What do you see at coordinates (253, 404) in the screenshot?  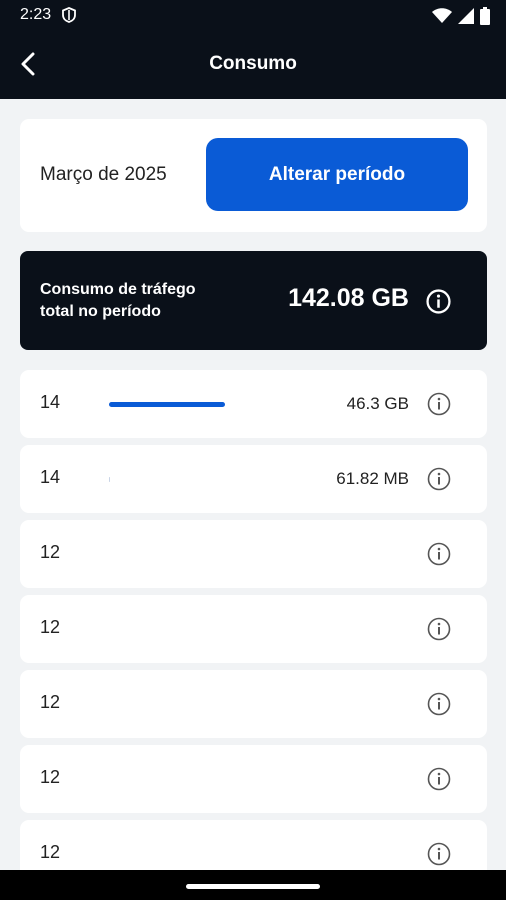 I see `list-item: 14 46.3 GB` at bounding box center [253, 404].